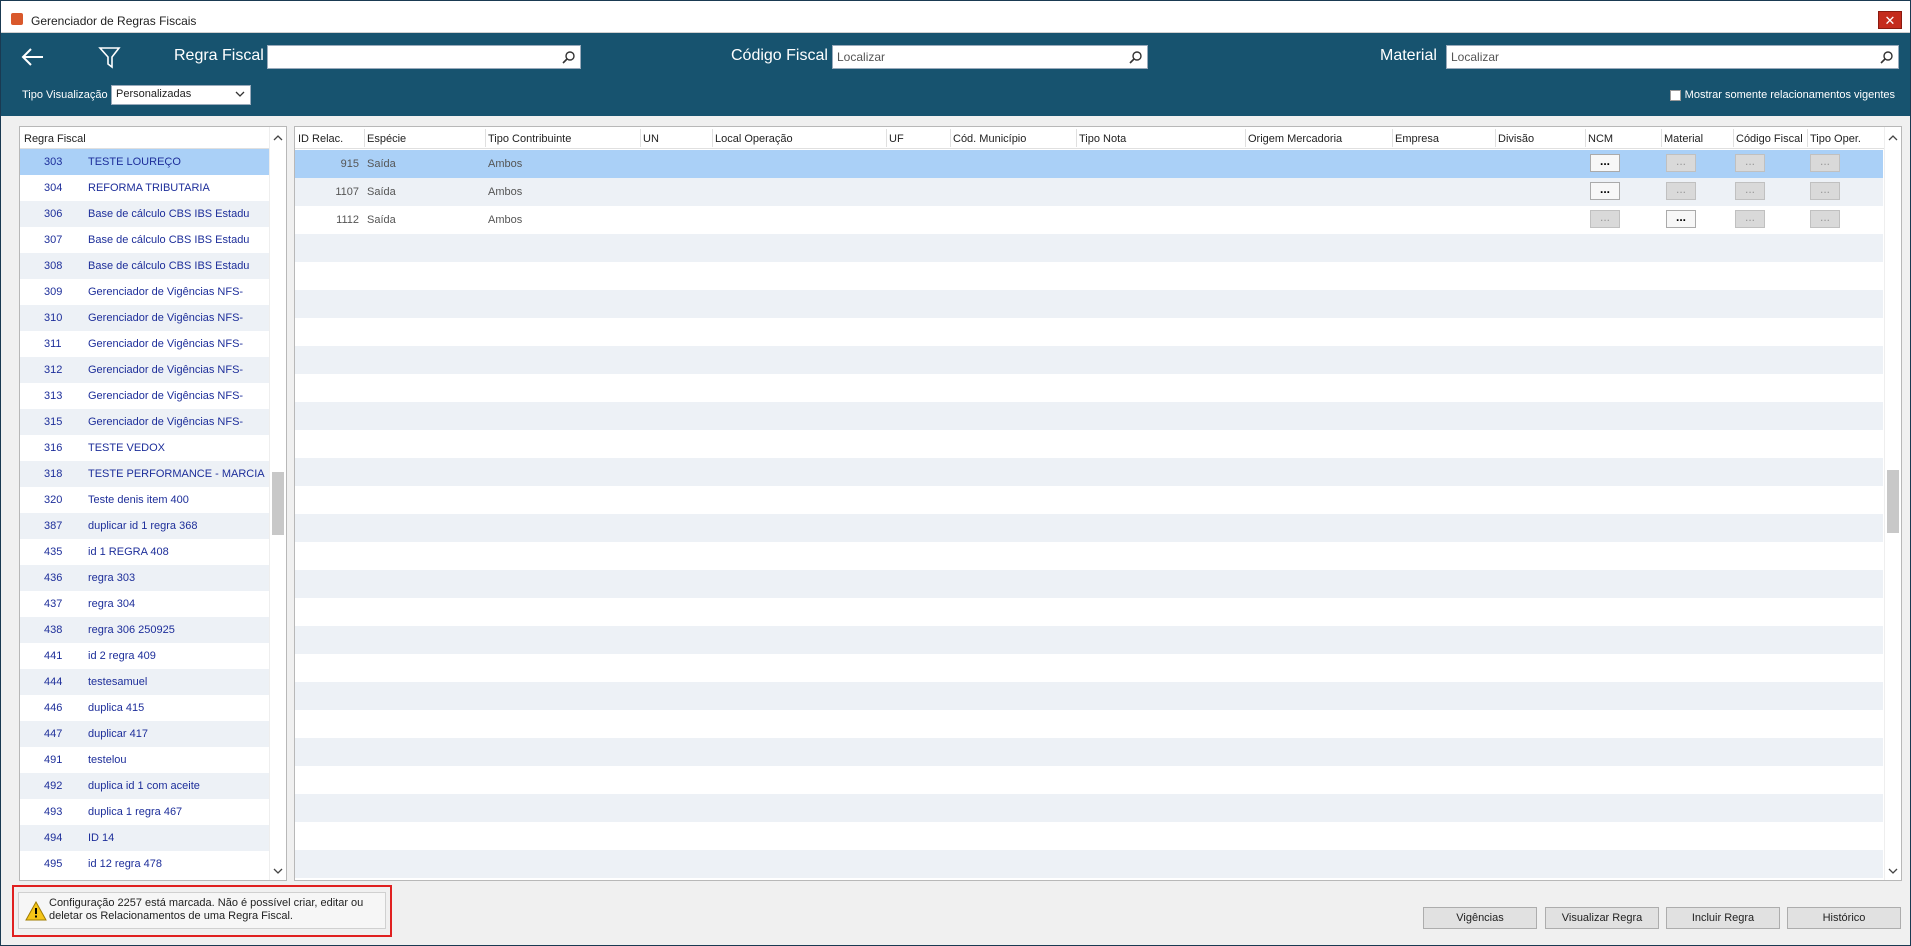 This screenshot has height=946, width=1911. Describe the element at coordinates (33, 57) in the screenshot. I see `back-arrow-icon` at that location.